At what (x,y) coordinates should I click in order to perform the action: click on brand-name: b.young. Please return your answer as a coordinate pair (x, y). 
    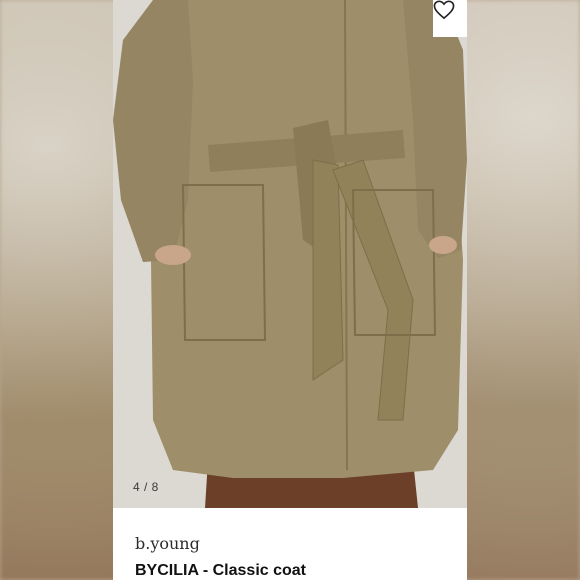
    Looking at the image, I should click on (167, 543).